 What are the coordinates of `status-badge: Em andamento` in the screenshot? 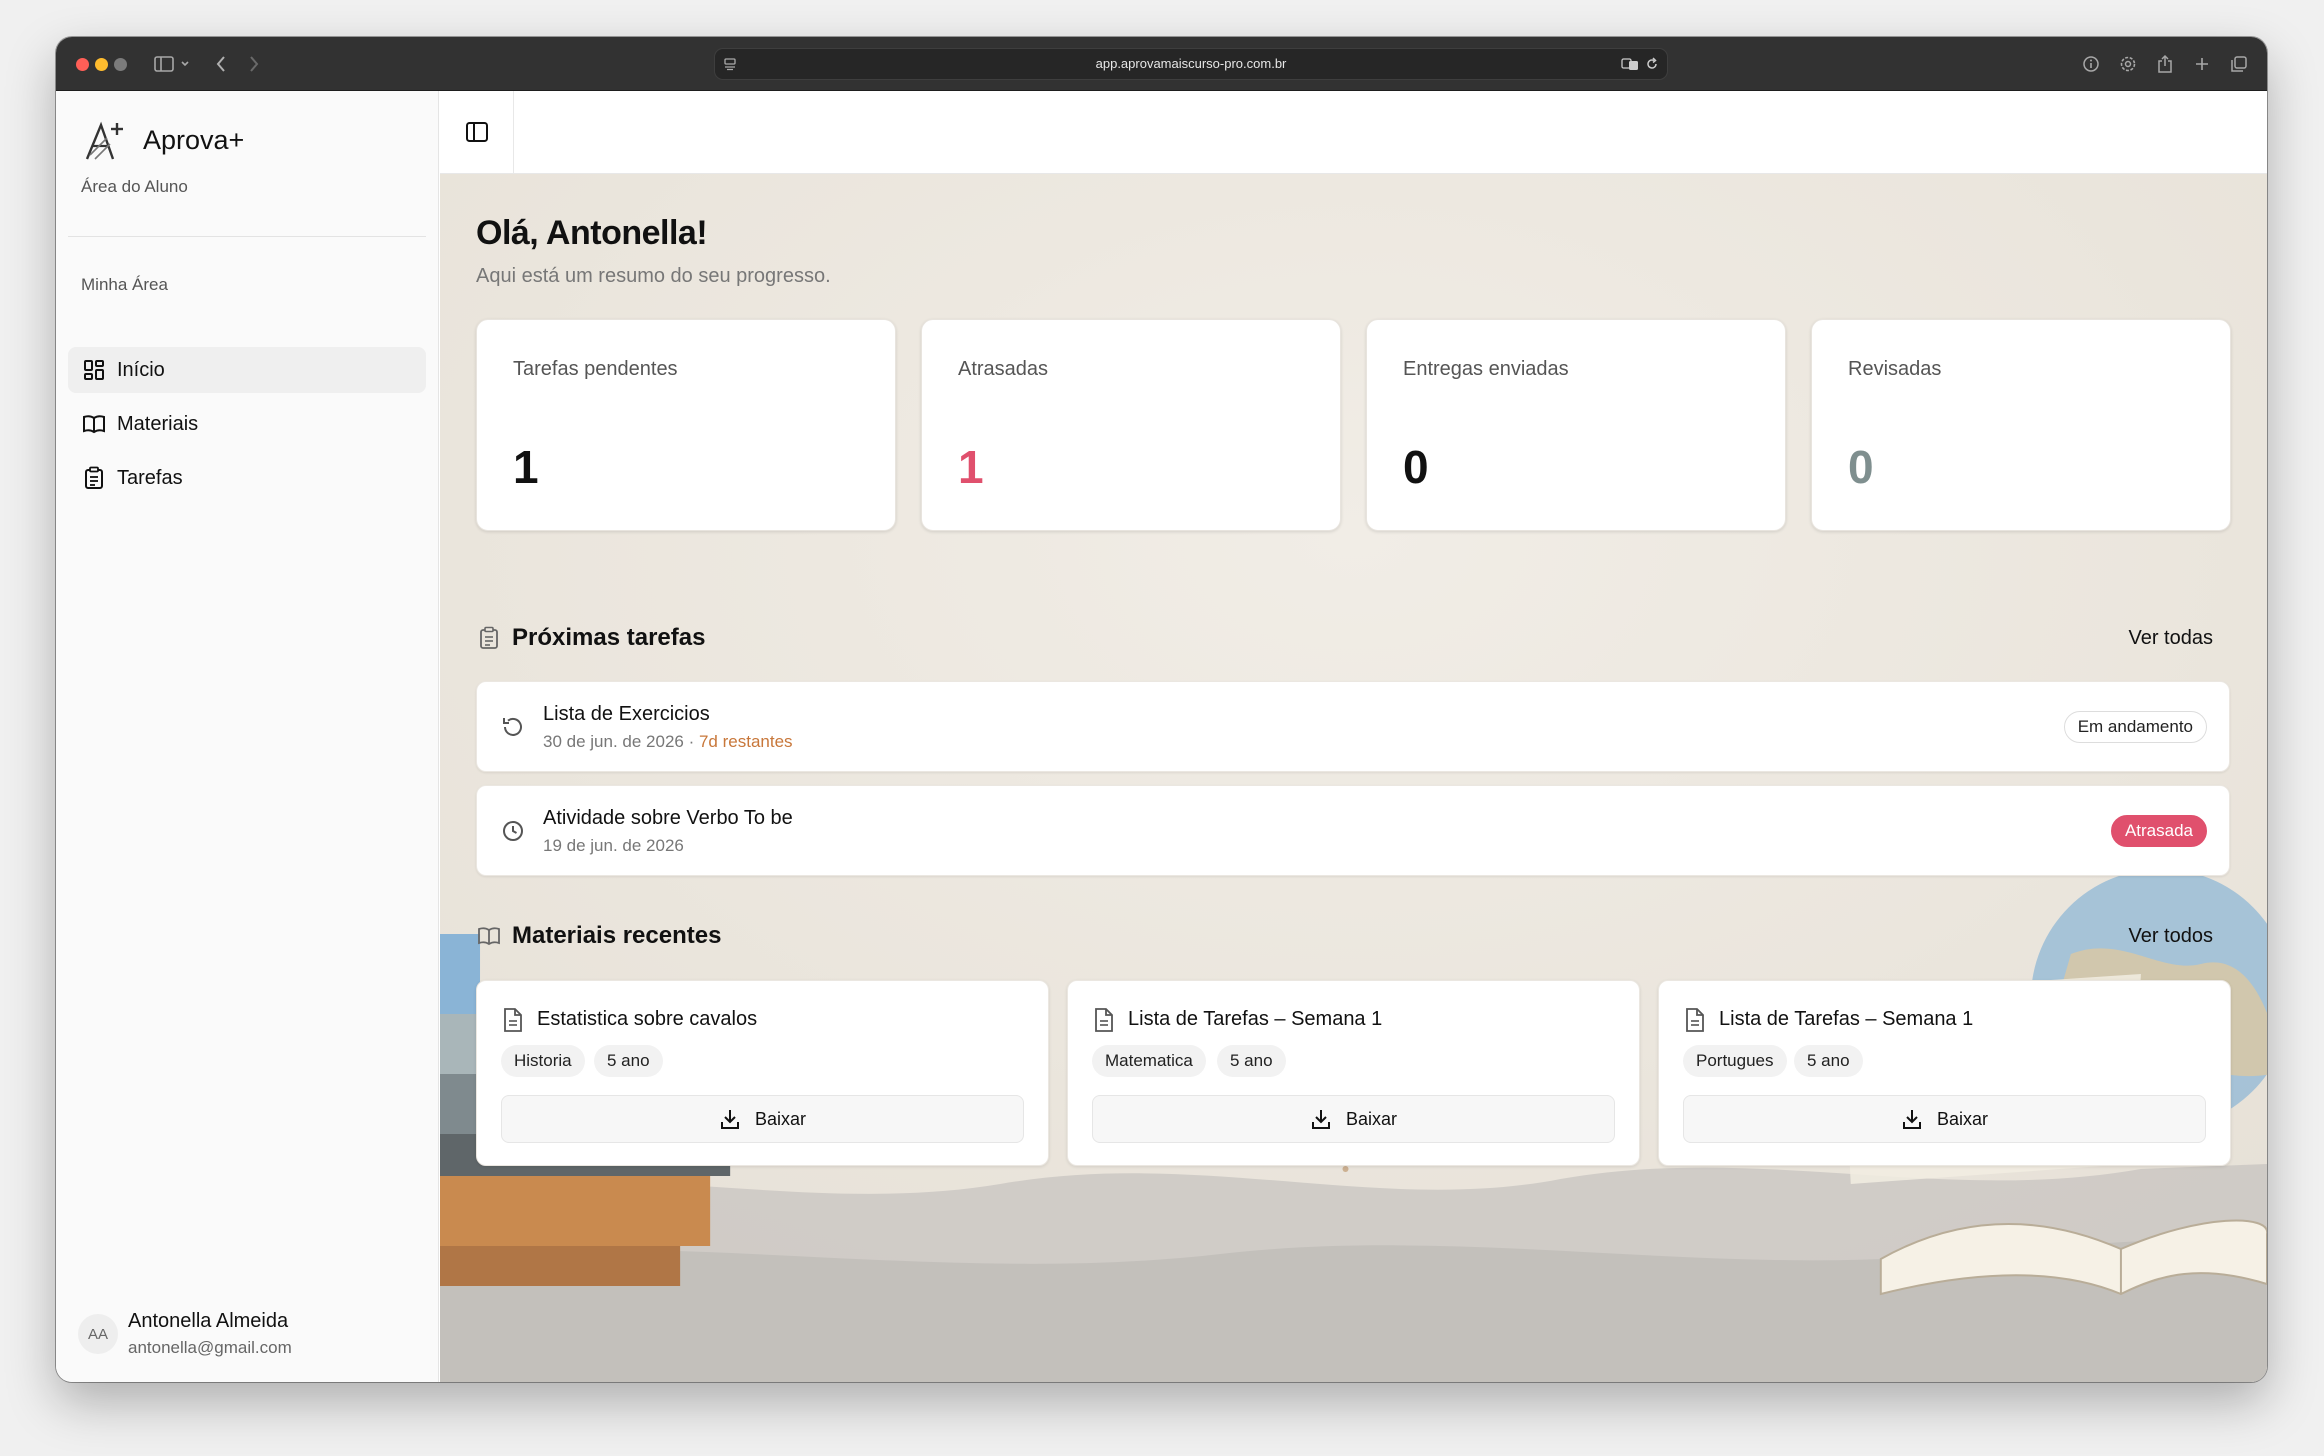 It's located at (2135, 727).